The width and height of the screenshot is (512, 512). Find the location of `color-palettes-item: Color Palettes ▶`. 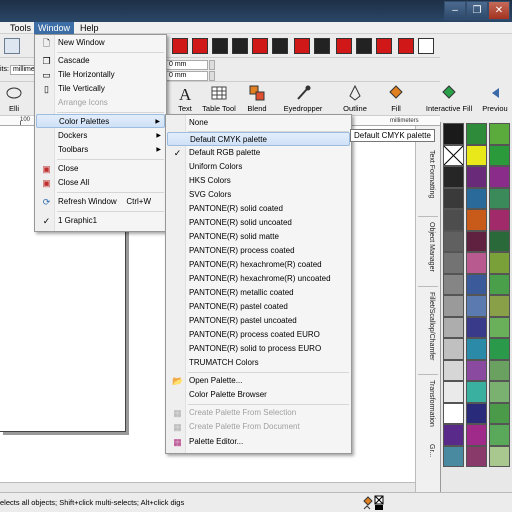

color-palettes-item: Color Palettes ▶ is located at coordinates (100, 121).